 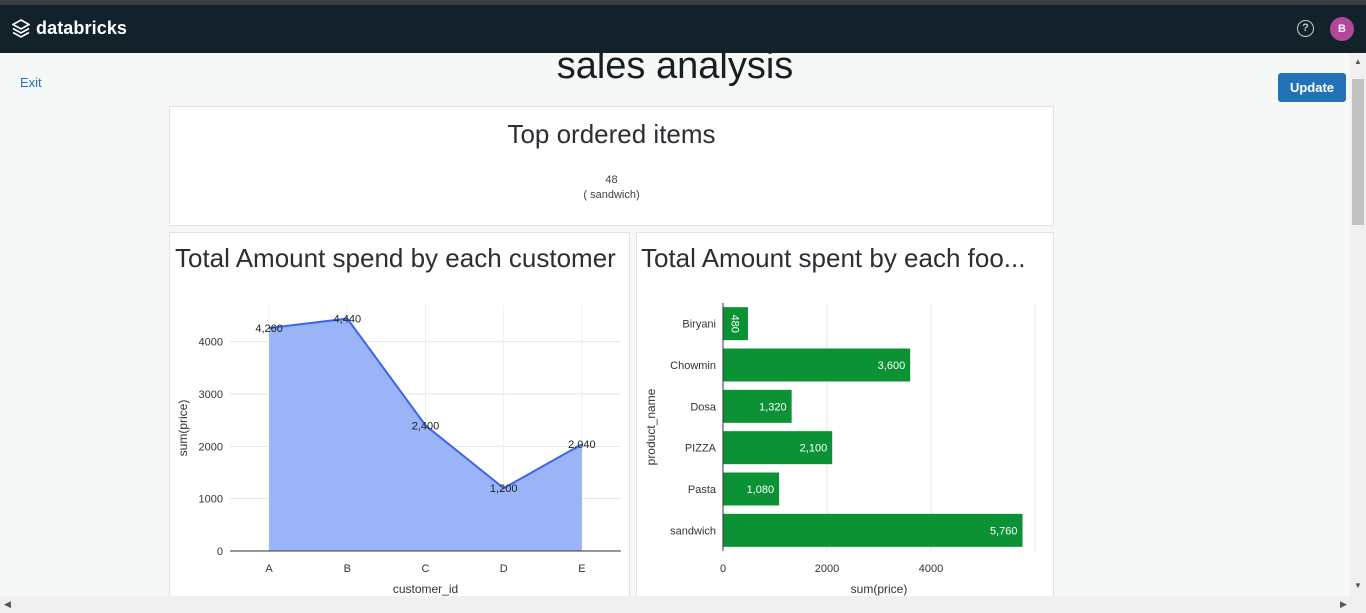 I want to click on horizontal-scrollbar: ◀ ▶, so click(x=683, y=604).